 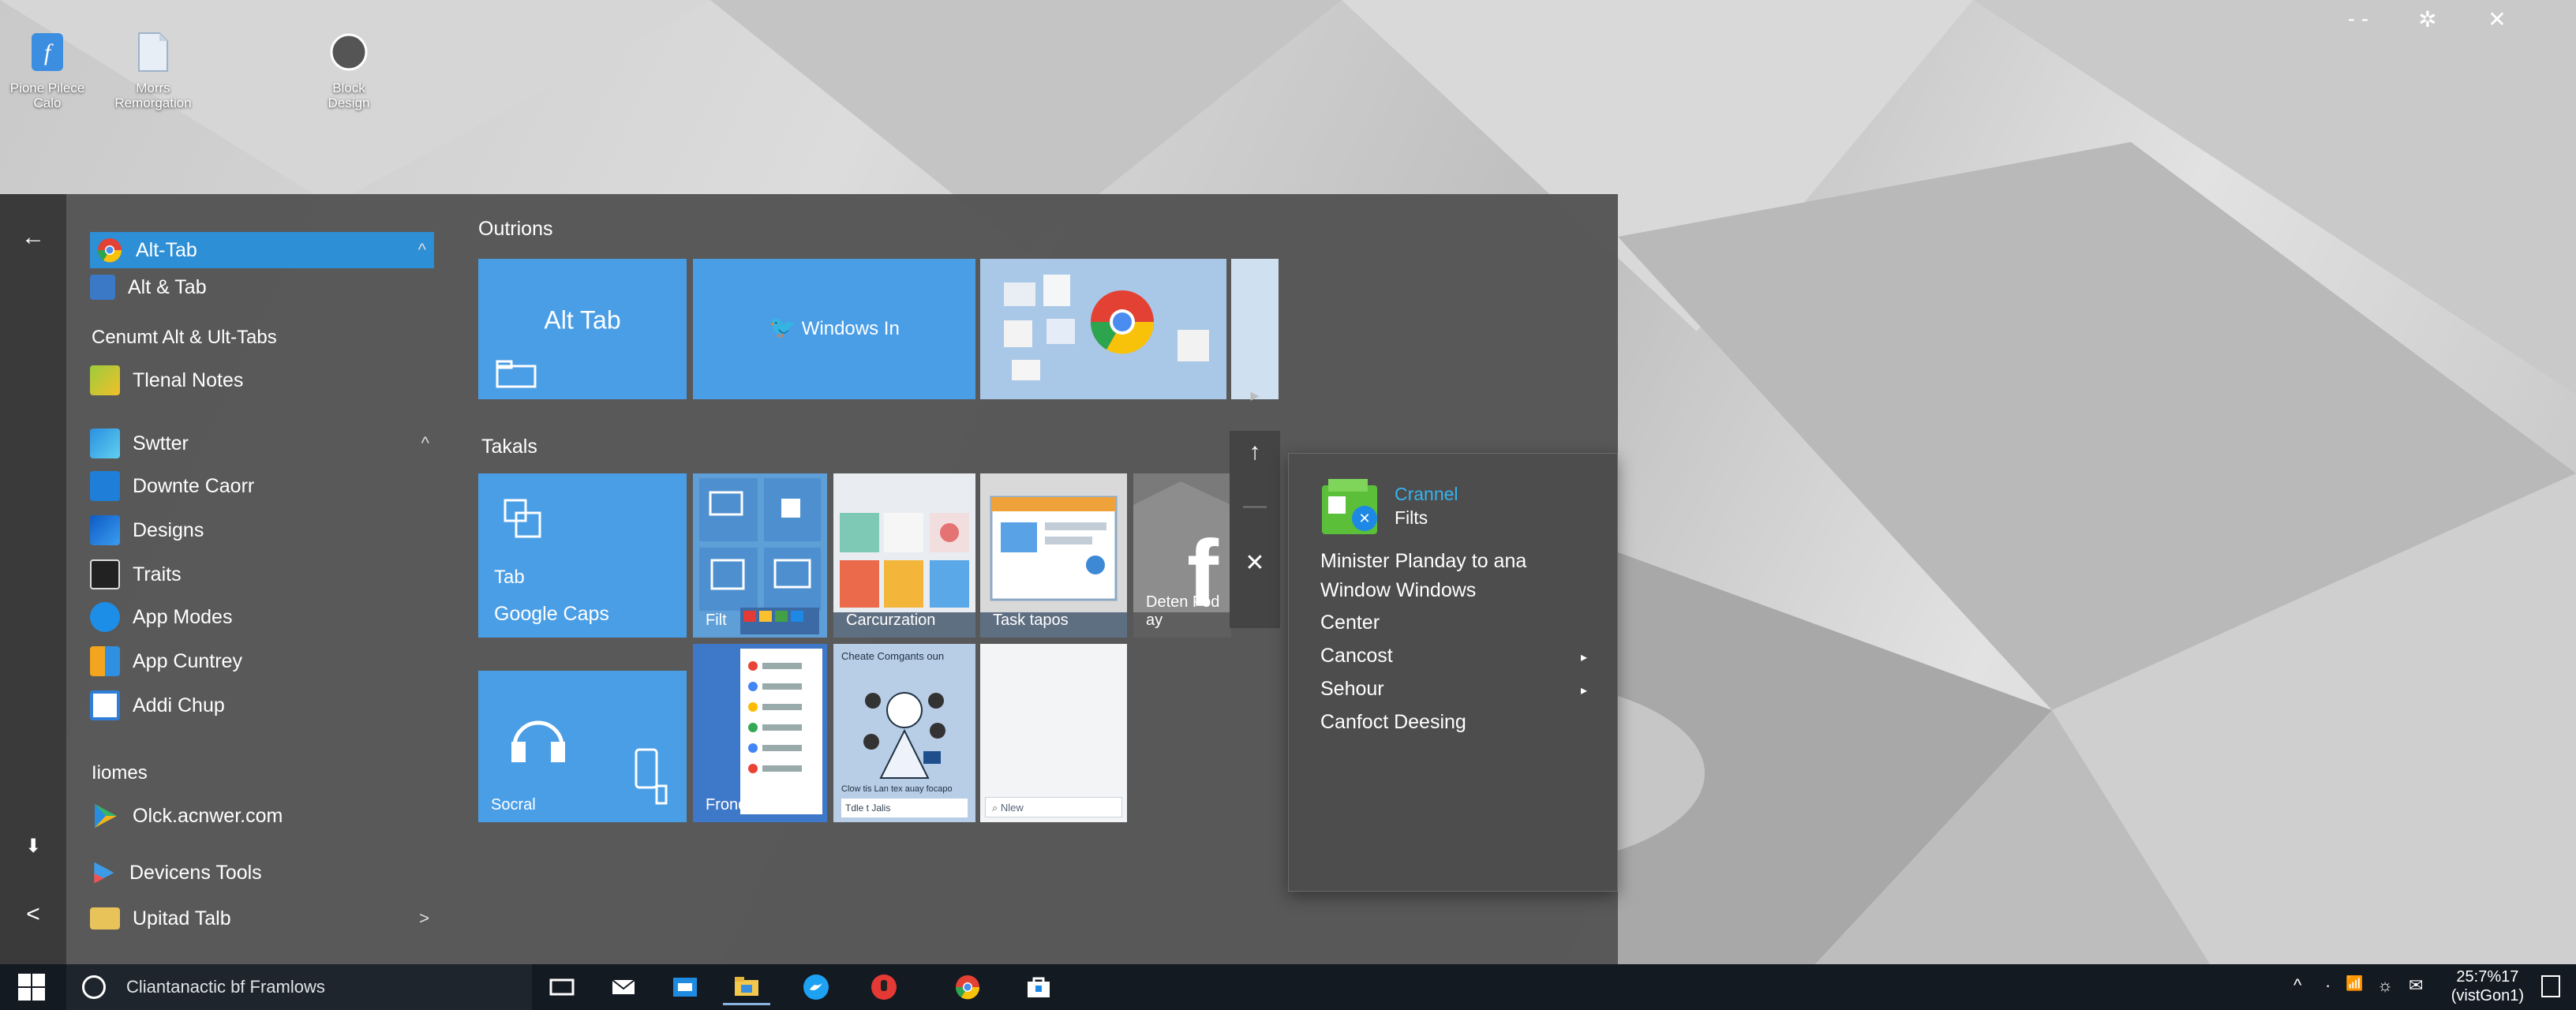 I want to click on taskbar-red-app, so click(x=884, y=987).